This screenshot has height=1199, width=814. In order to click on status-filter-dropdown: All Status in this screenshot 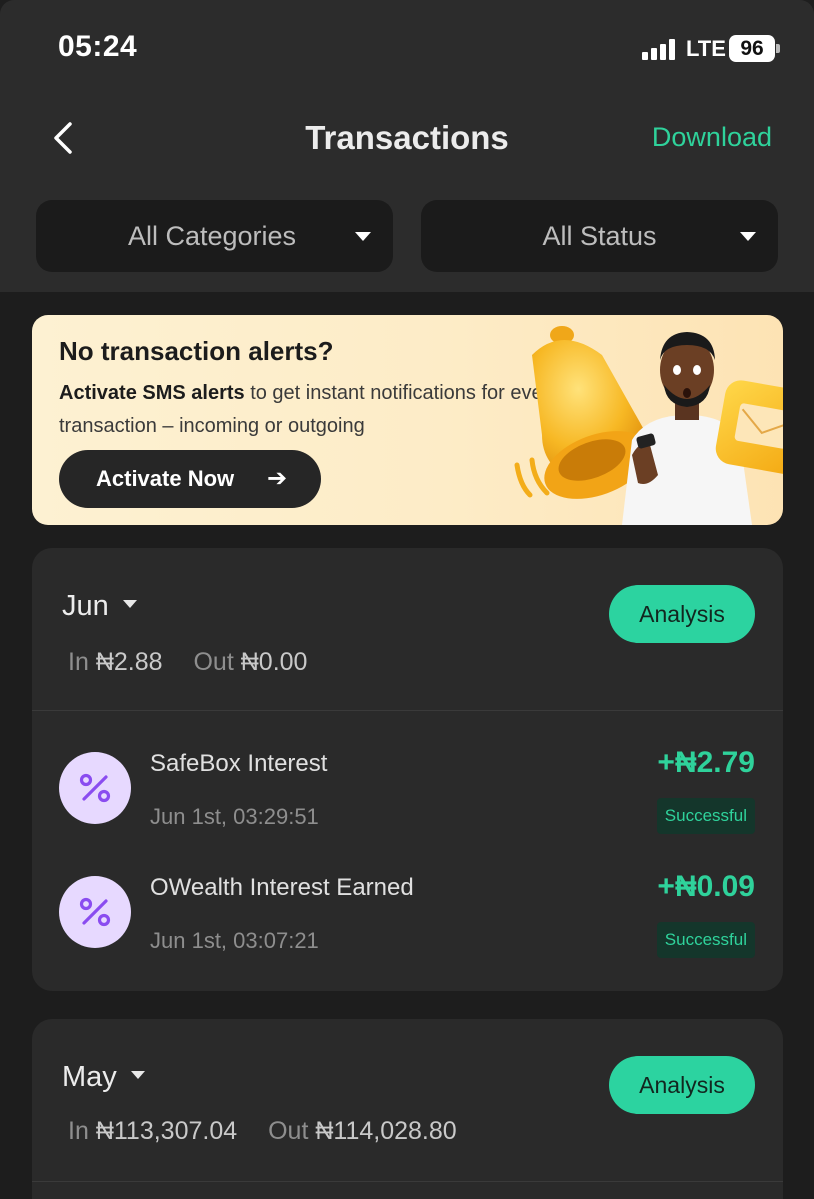, I will do `click(599, 236)`.